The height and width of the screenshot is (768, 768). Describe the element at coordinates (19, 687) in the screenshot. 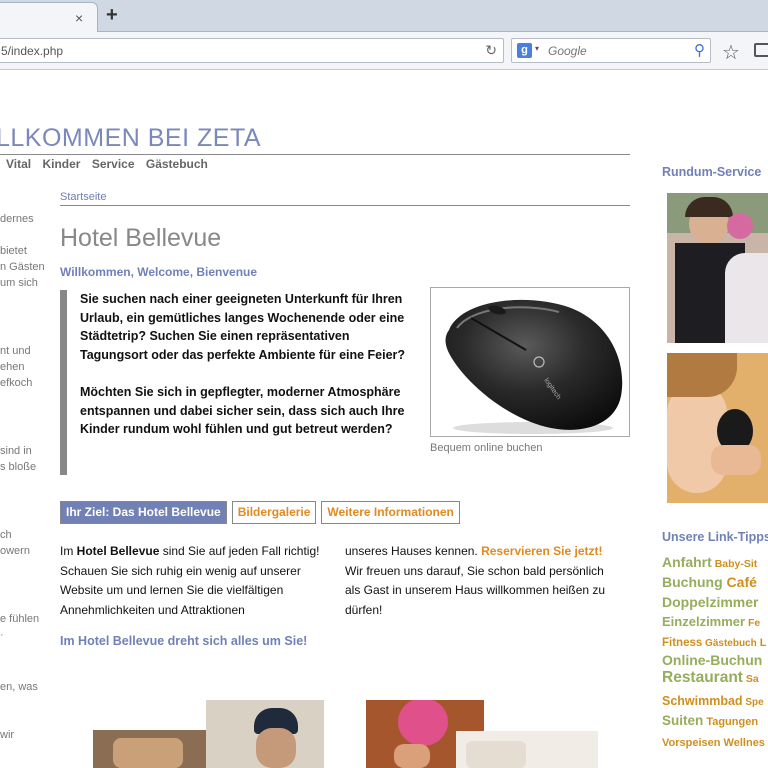

I see `left-text-fragment: en, was` at that location.